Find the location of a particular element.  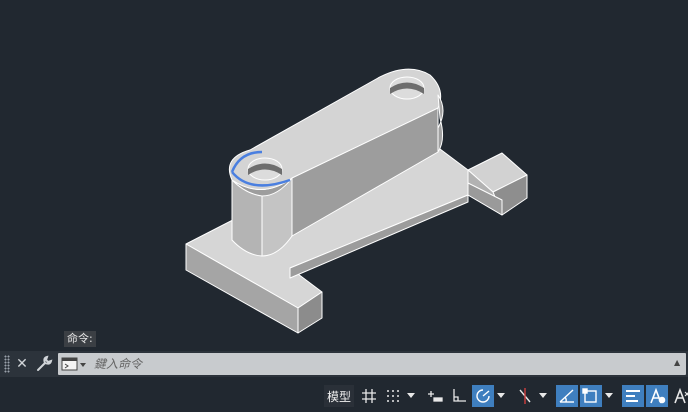

command-prompt-icon is located at coordinates (74, 364).